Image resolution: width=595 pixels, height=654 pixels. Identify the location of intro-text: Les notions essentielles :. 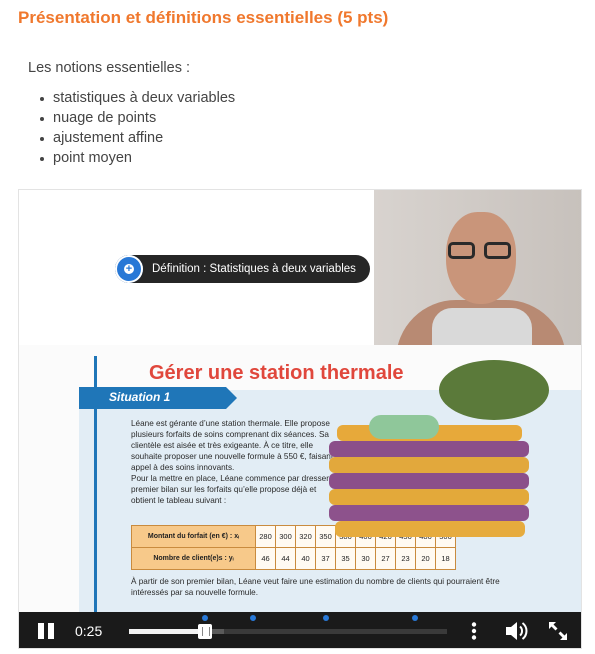
(109, 68).